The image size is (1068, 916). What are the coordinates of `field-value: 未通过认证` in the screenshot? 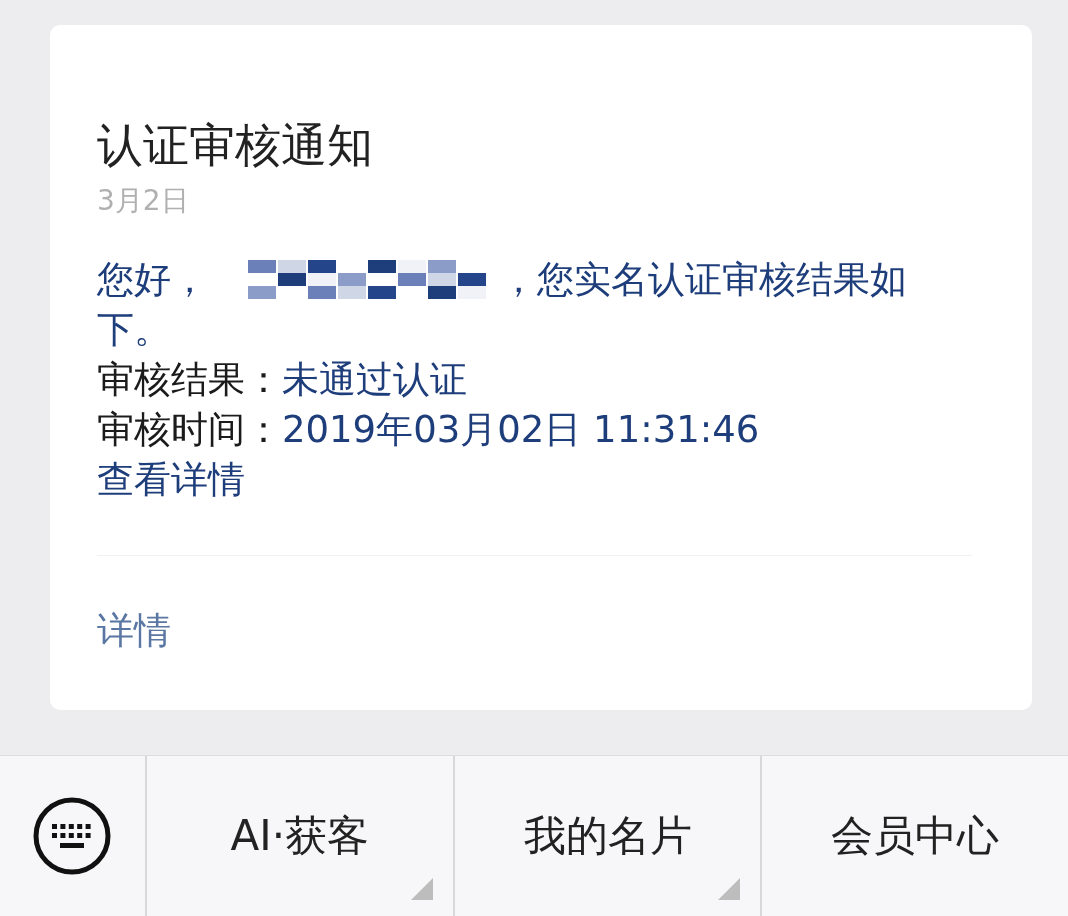 It's located at (374, 380).